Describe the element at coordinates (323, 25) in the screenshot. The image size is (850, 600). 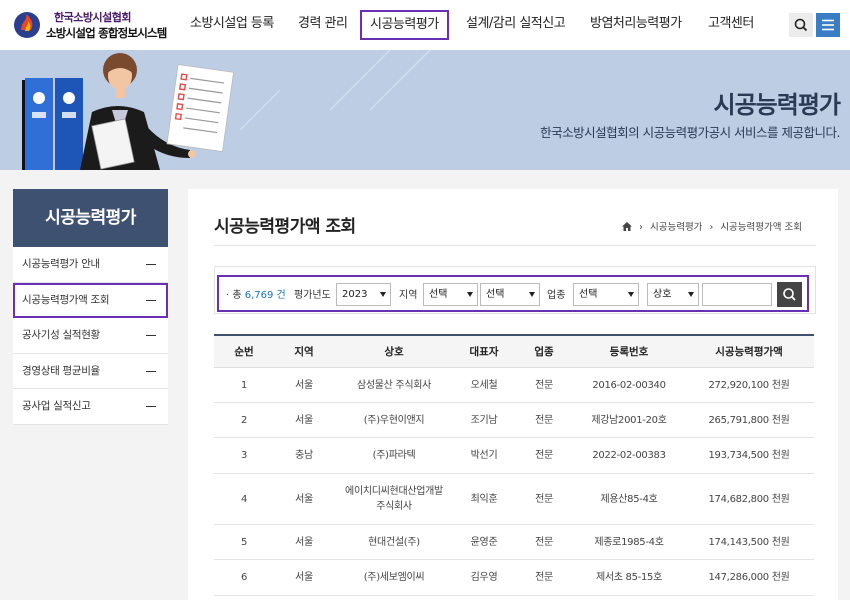
I see `nav-item-career: 경력 관리` at that location.